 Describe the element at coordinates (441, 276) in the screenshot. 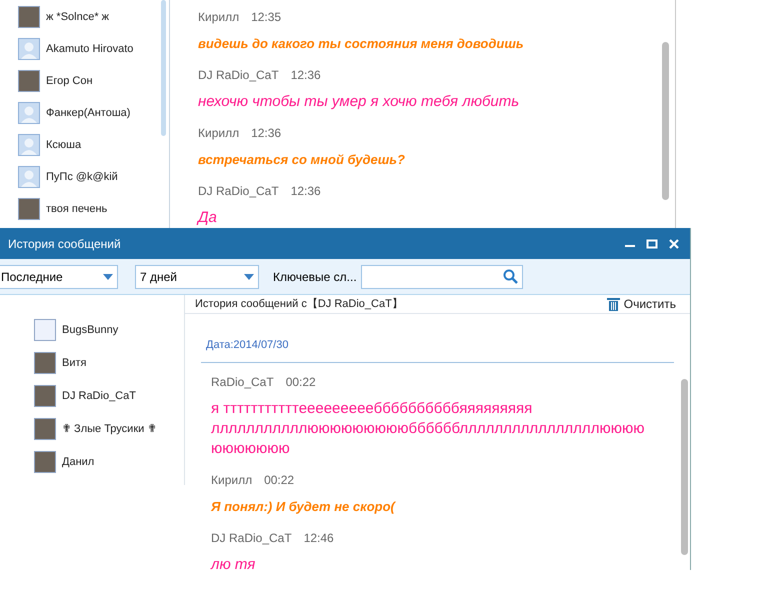

I see `keywords-field` at that location.